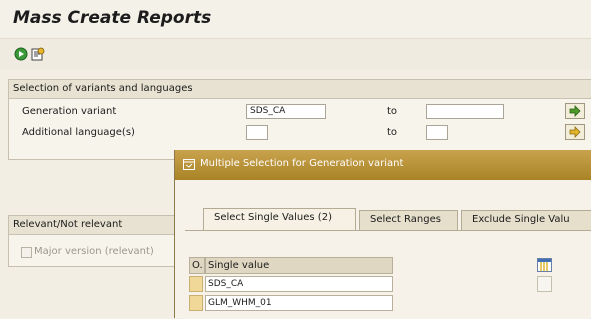 This screenshot has height=319, width=591. Describe the element at coordinates (103, 88) in the screenshot. I see `selection-section-title: Selection of variants and languages` at that location.